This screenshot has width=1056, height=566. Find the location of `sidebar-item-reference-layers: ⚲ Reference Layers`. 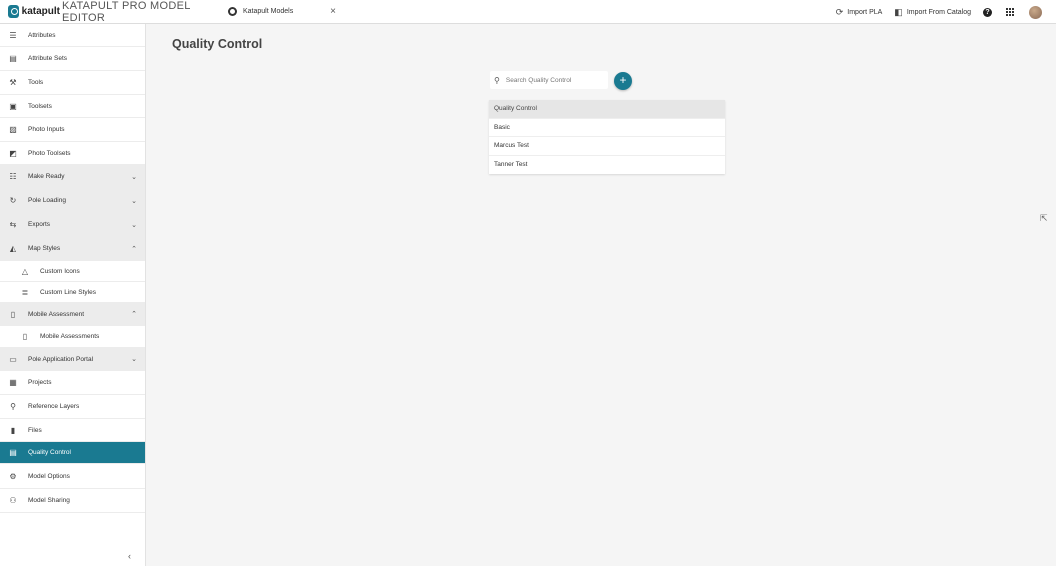

sidebar-item-reference-layers: ⚲ Reference Layers is located at coordinates (72, 407).